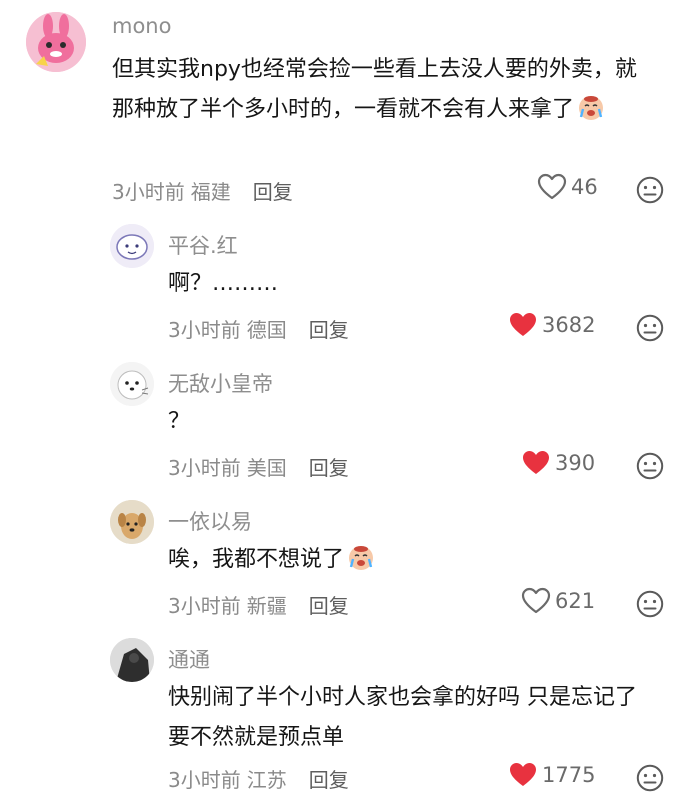 Image resolution: width=690 pixels, height=796 pixels. Describe the element at coordinates (266, 606) in the screenshot. I see `comment-location: 新疆` at that location.